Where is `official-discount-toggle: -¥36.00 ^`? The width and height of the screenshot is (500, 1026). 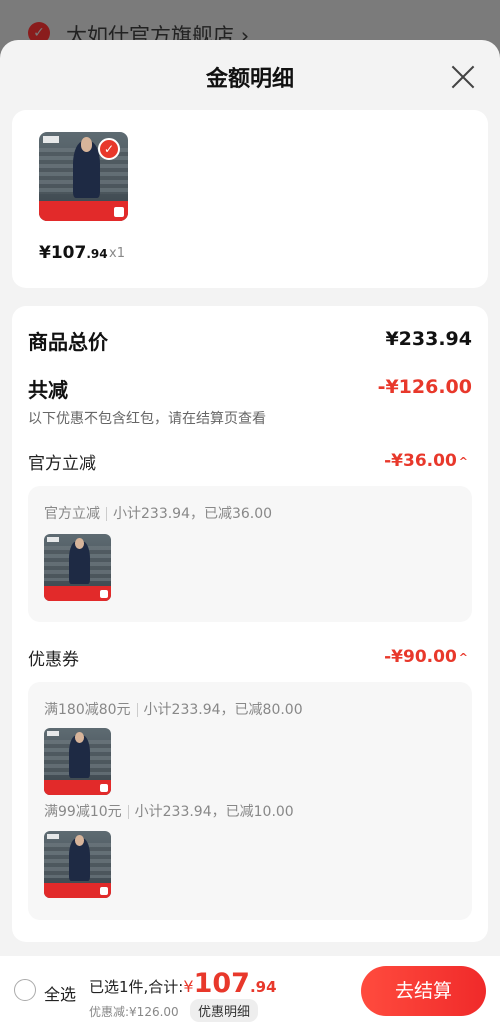 official-discount-toggle: -¥36.00 ^ is located at coordinates (426, 461).